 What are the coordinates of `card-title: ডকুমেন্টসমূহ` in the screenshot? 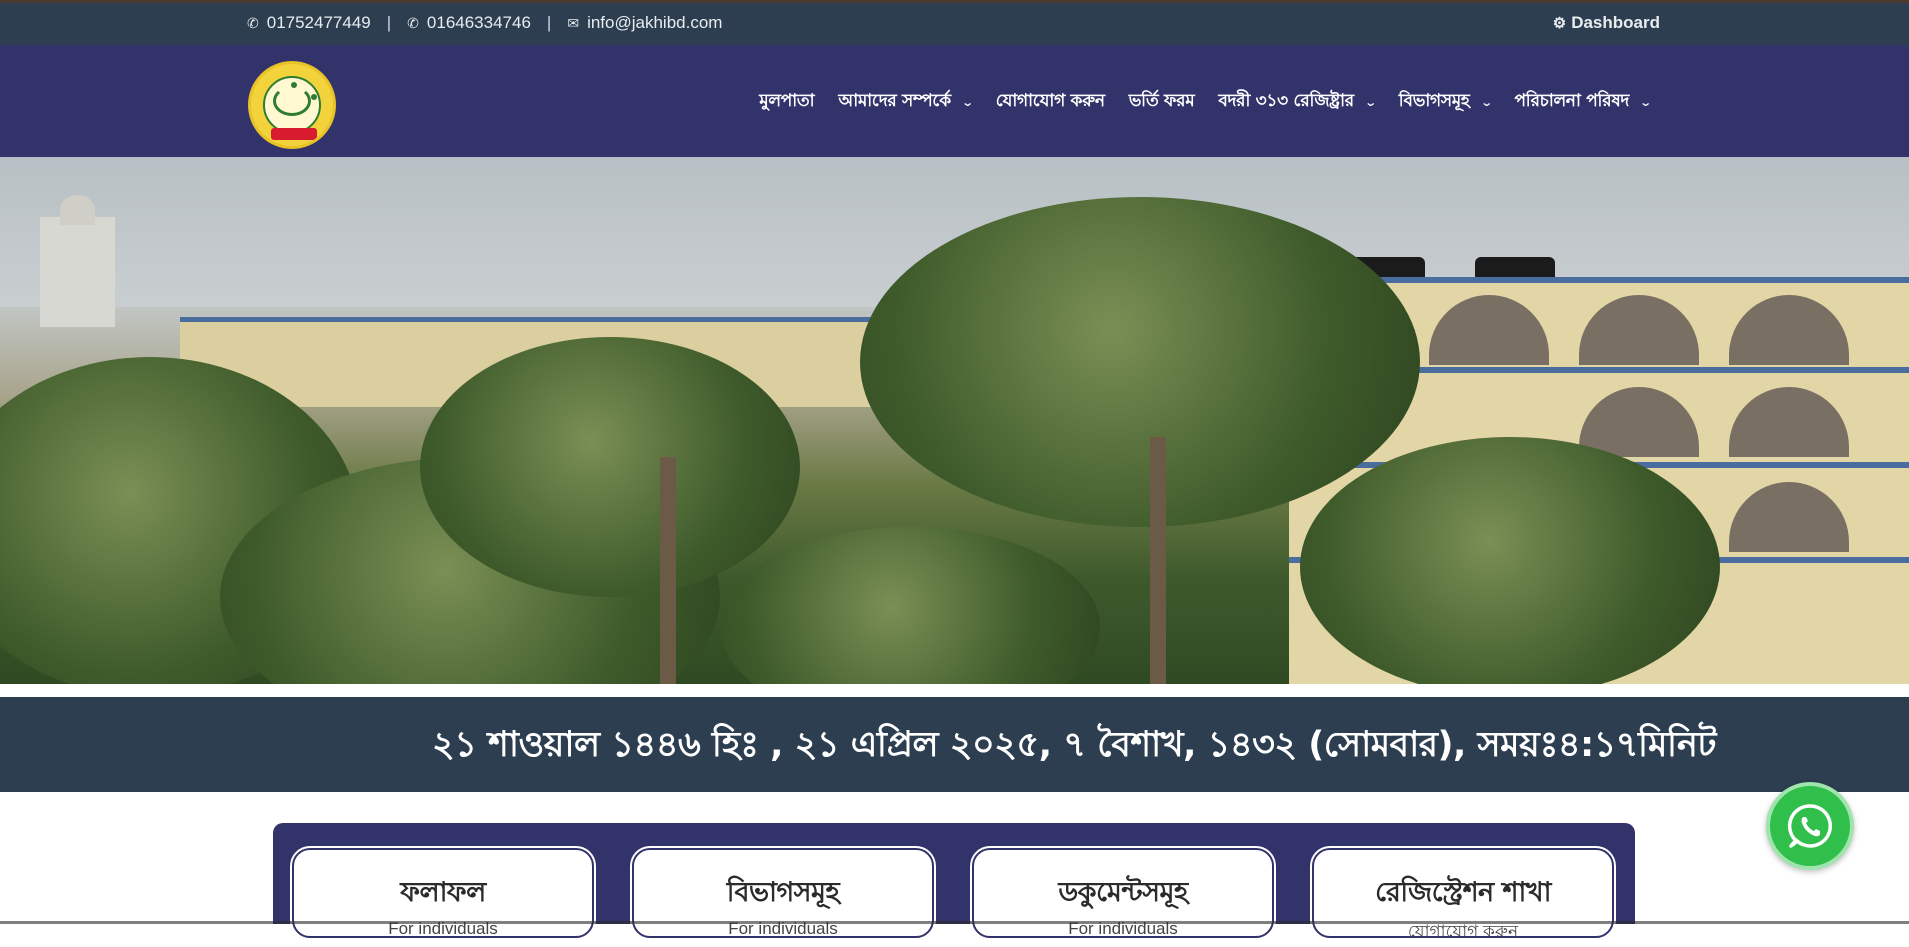 It's located at (1123, 892).